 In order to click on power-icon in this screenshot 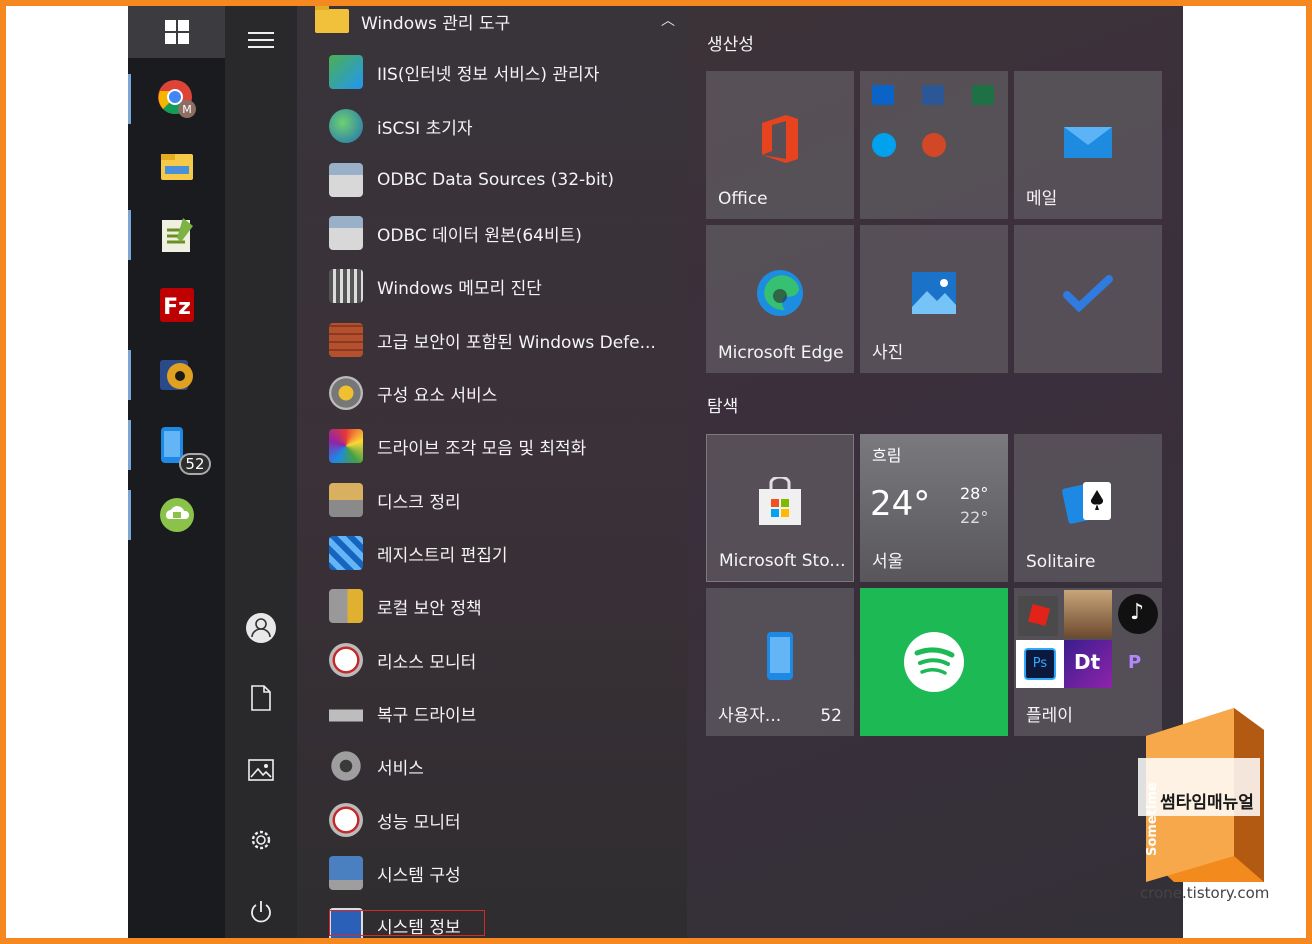, I will do `click(261, 912)`.